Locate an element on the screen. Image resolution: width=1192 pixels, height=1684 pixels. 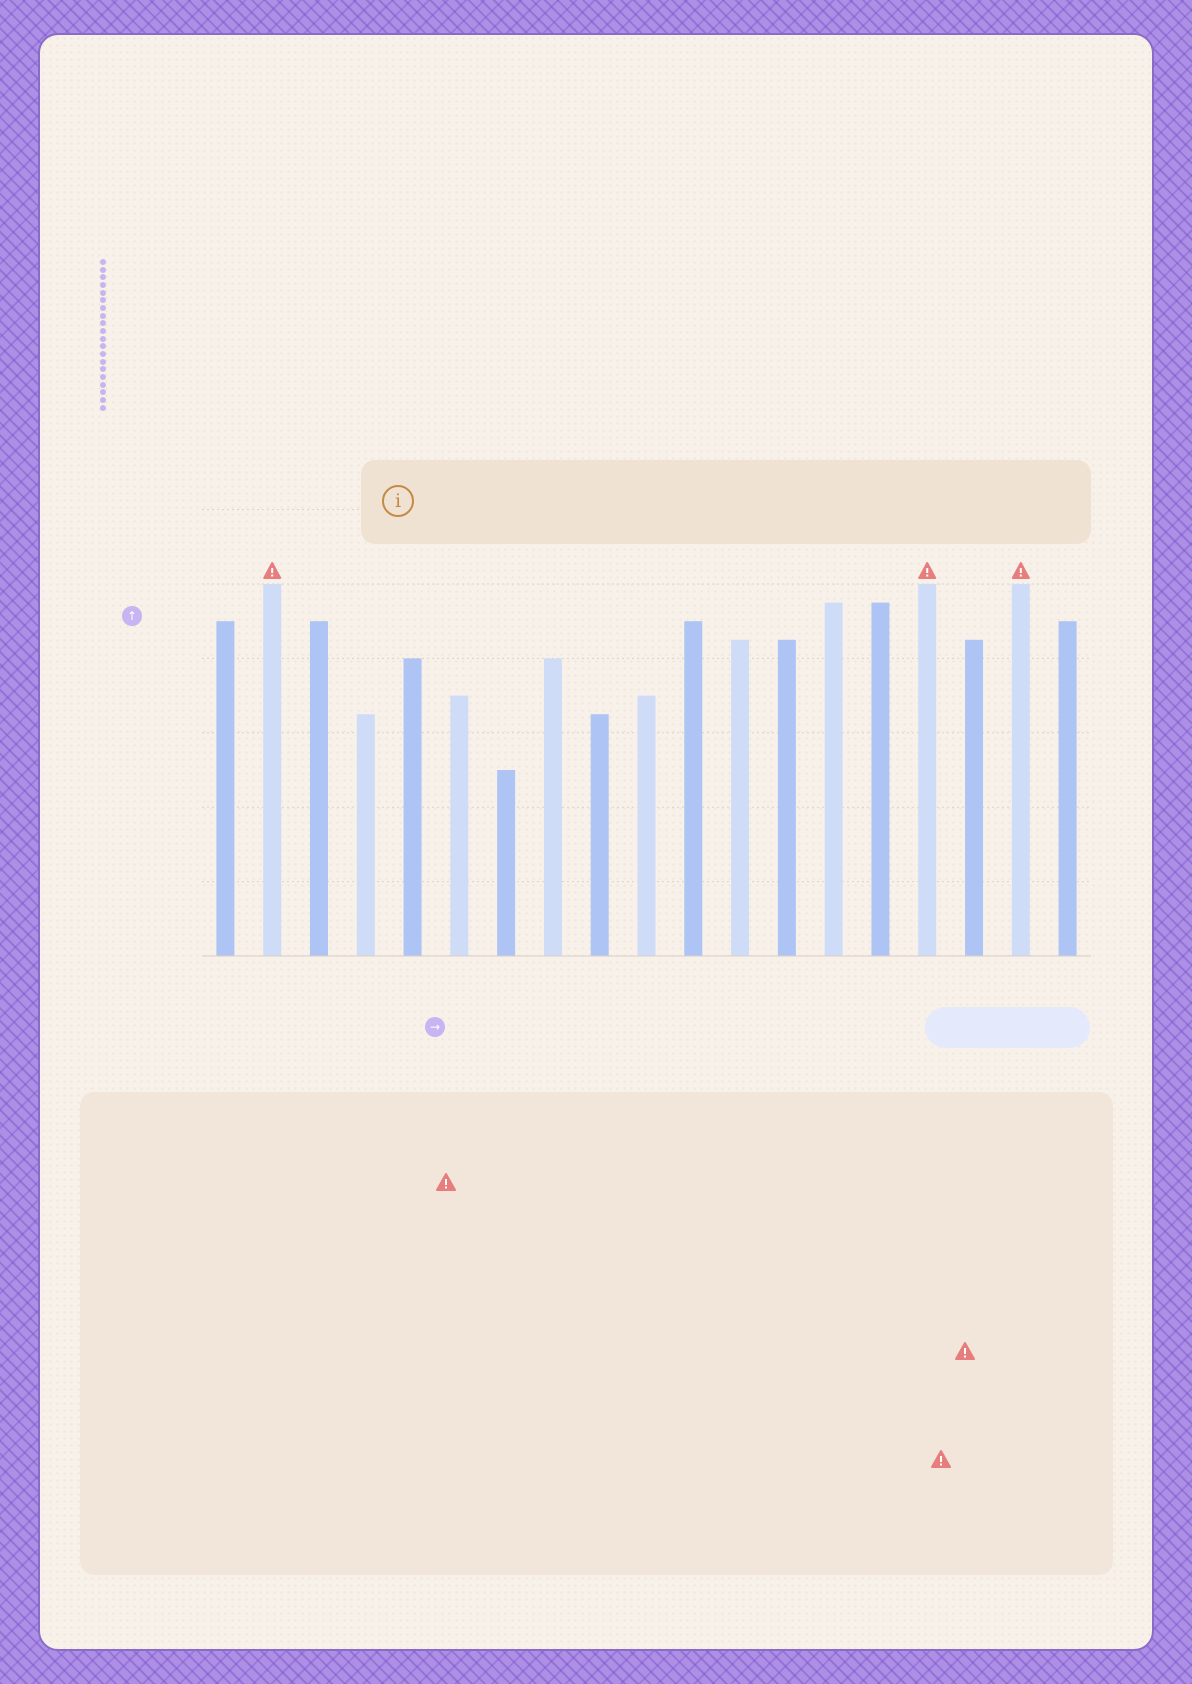
action-pill-button is located at coordinates (1007, 1027).